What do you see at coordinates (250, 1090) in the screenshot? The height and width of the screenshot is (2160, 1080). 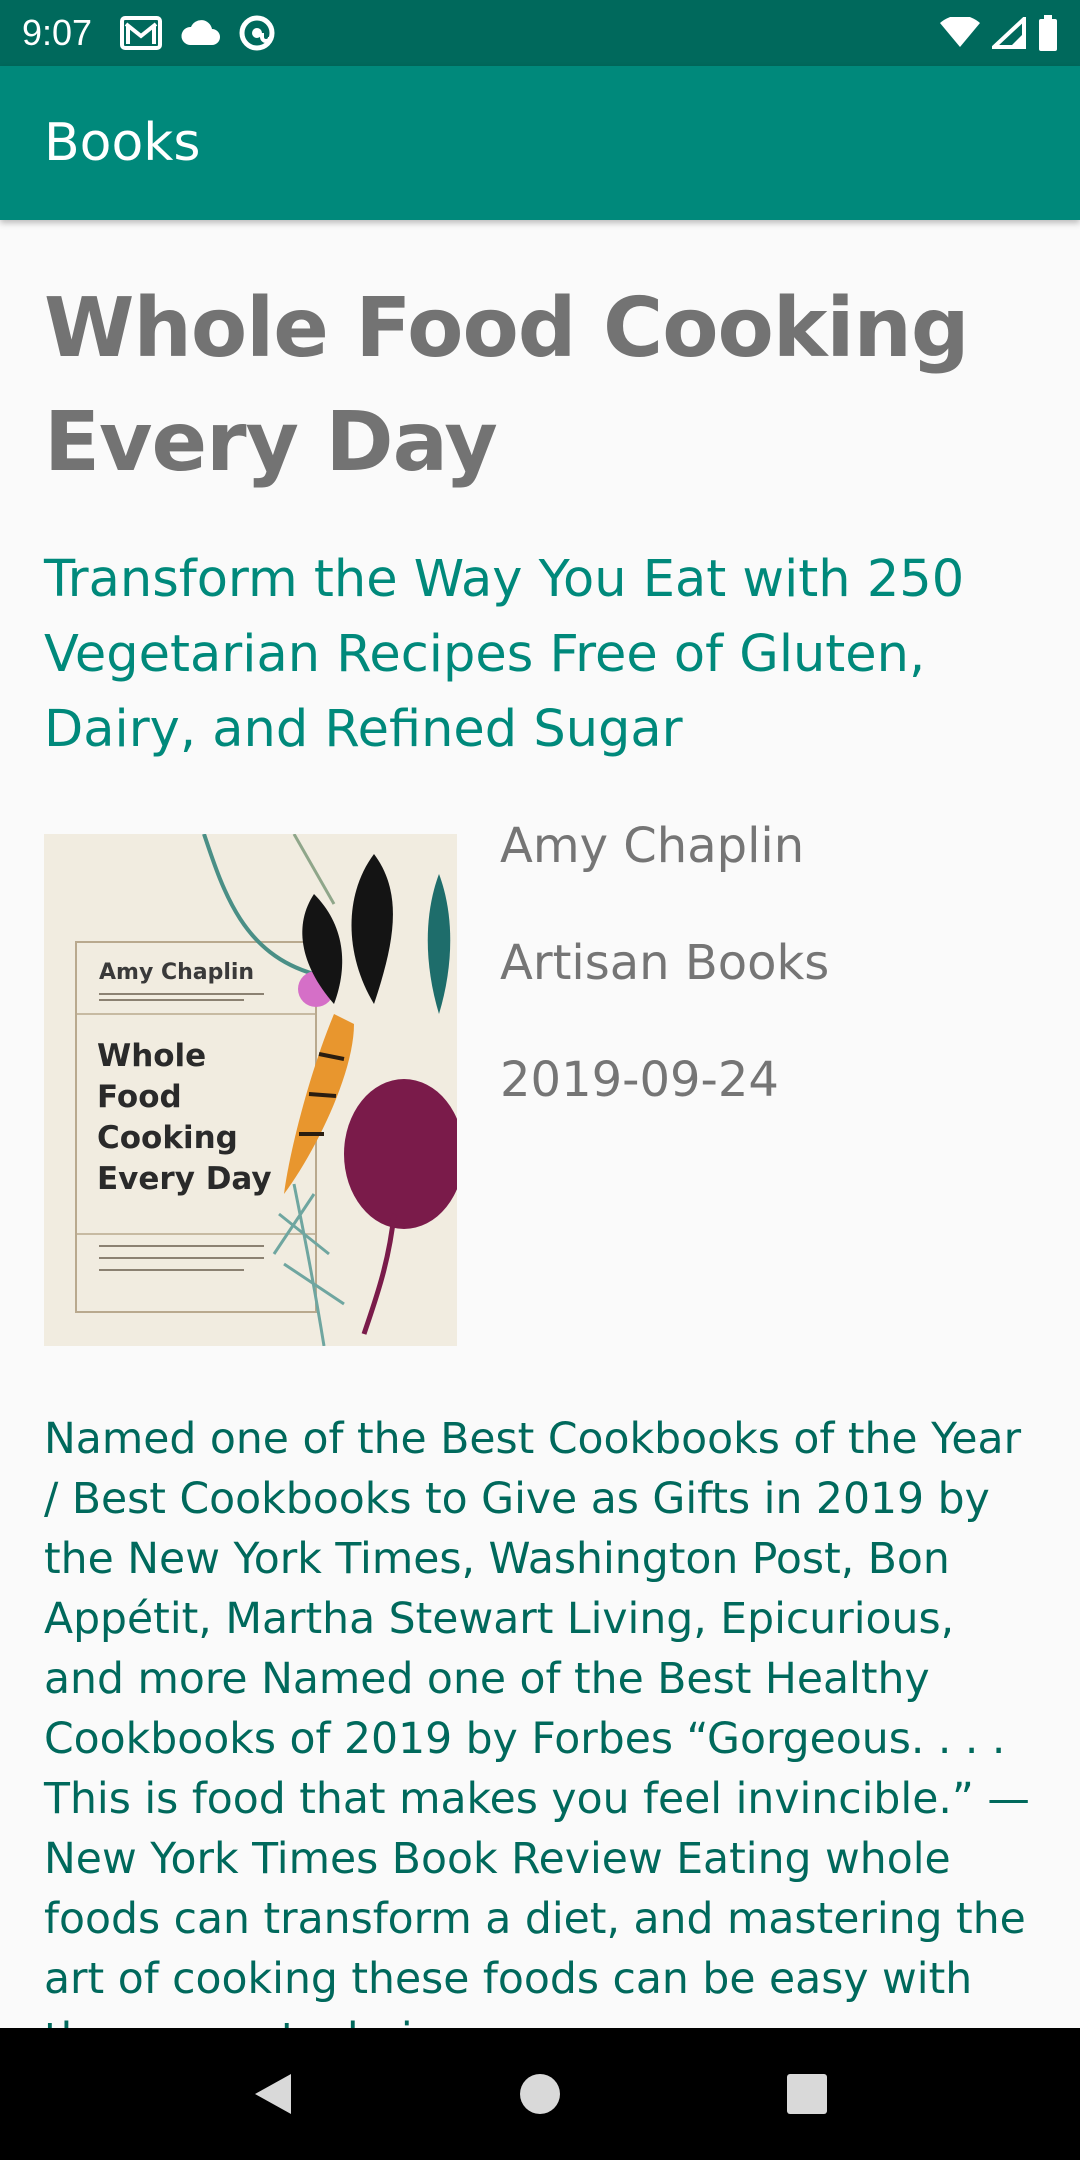 I see `book-cover-image: Amy Chaplin Whole Food Cooking Every Day` at bounding box center [250, 1090].